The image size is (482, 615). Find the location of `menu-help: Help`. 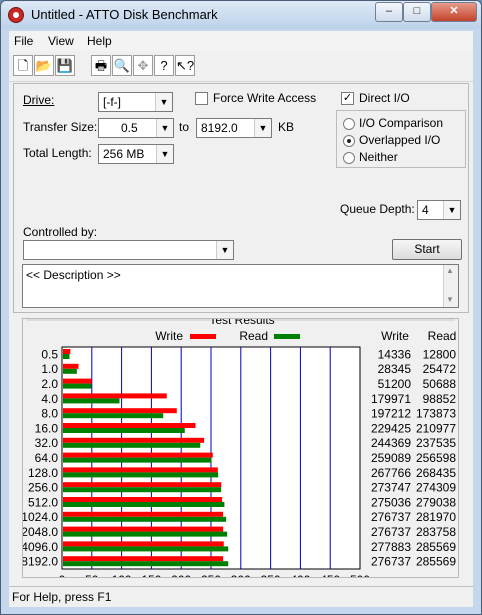

menu-help: Help is located at coordinates (99, 41).